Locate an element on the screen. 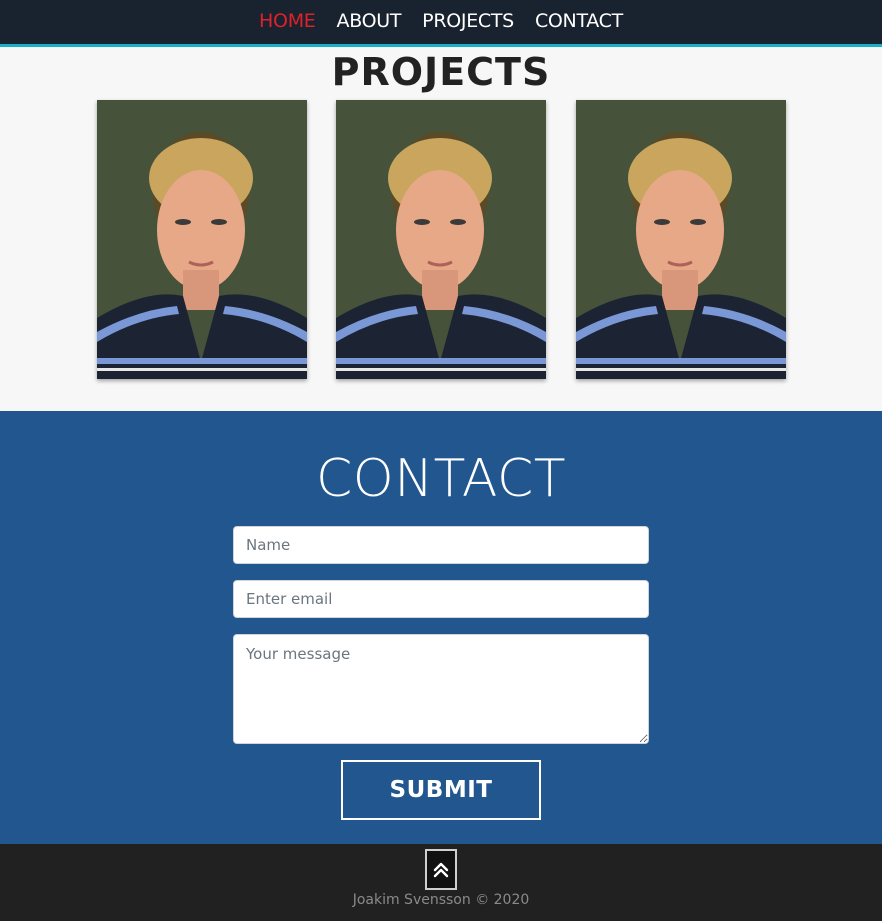 The width and height of the screenshot is (882, 921). name-field is located at coordinates (441, 545).